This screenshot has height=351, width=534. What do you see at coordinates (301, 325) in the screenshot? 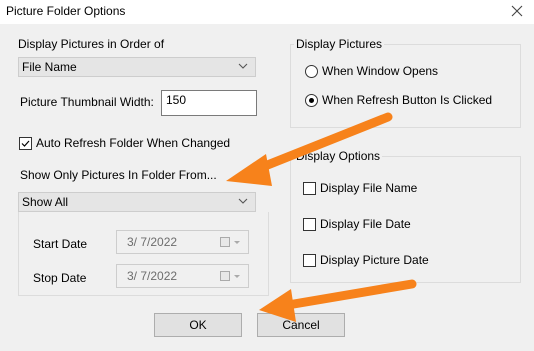
I see `cancel-button: Cancel` at bounding box center [301, 325].